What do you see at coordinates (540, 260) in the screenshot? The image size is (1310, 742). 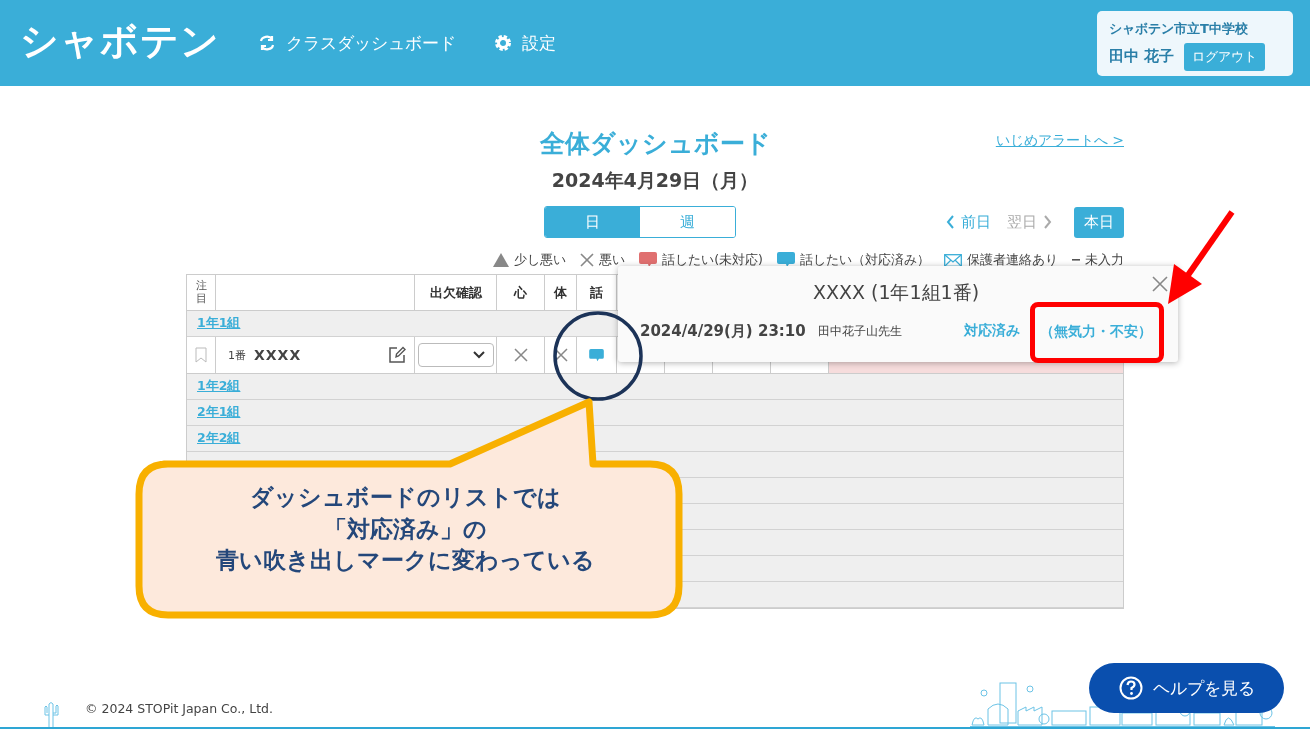 I see `legend-label: 少し悪い` at bounding box center [540, 260].